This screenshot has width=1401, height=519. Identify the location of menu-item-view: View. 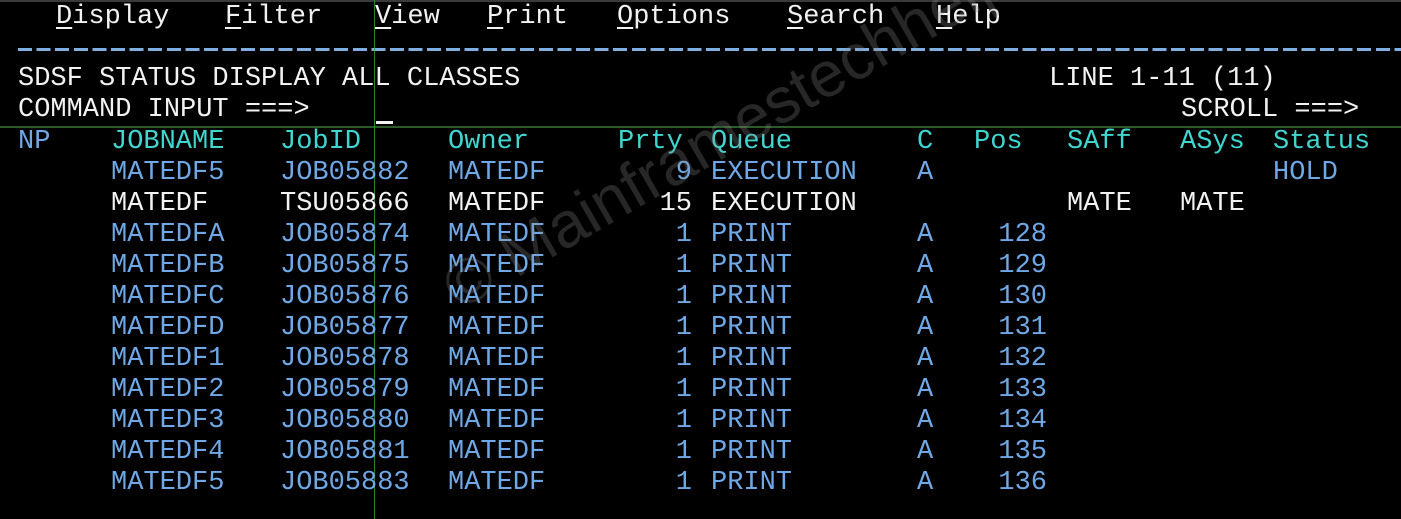
(407, 17).